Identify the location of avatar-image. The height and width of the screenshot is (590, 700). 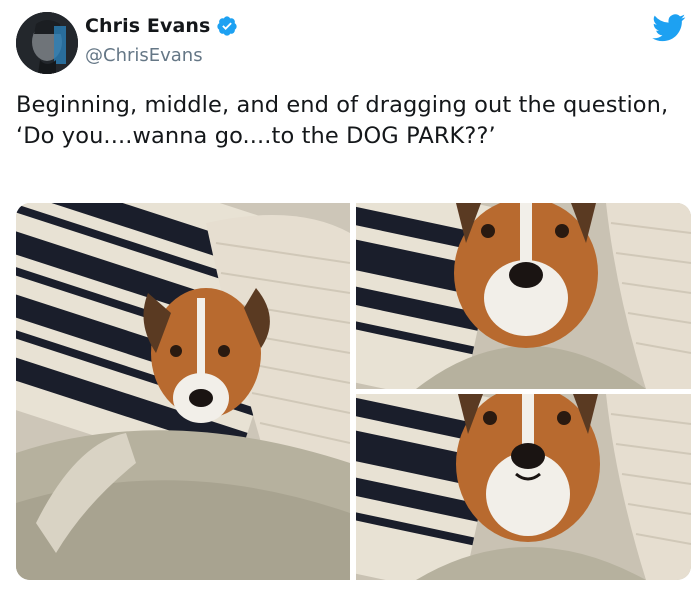
(47, 43).